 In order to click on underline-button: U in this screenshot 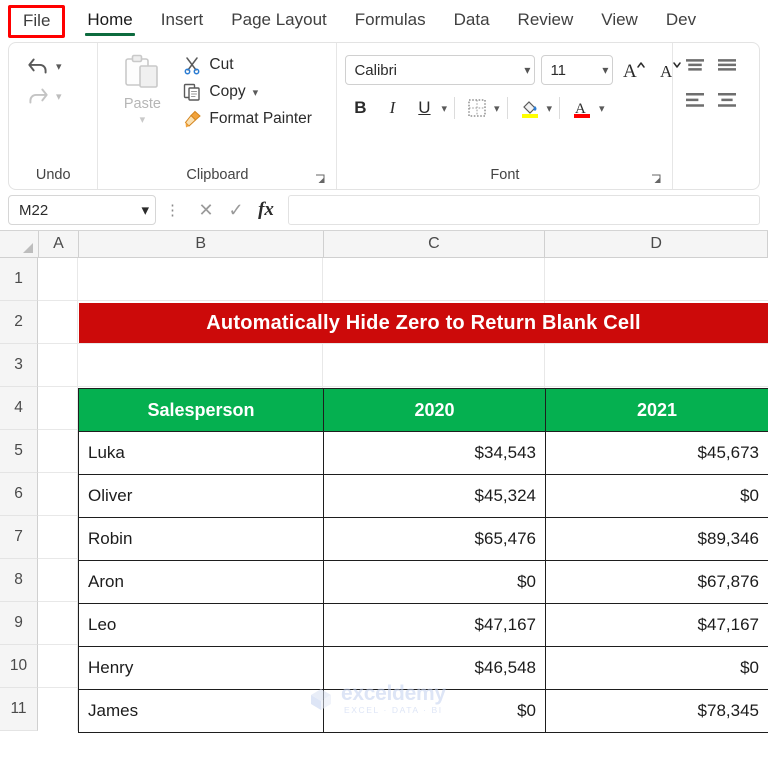, I will do `click(424, 108)`.